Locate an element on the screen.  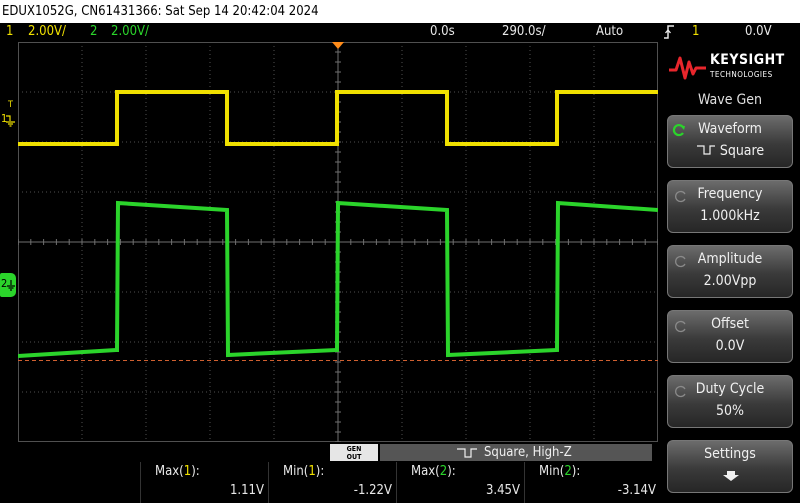
ch2-ground-marker: 2 is located at coordinates (8, 285).